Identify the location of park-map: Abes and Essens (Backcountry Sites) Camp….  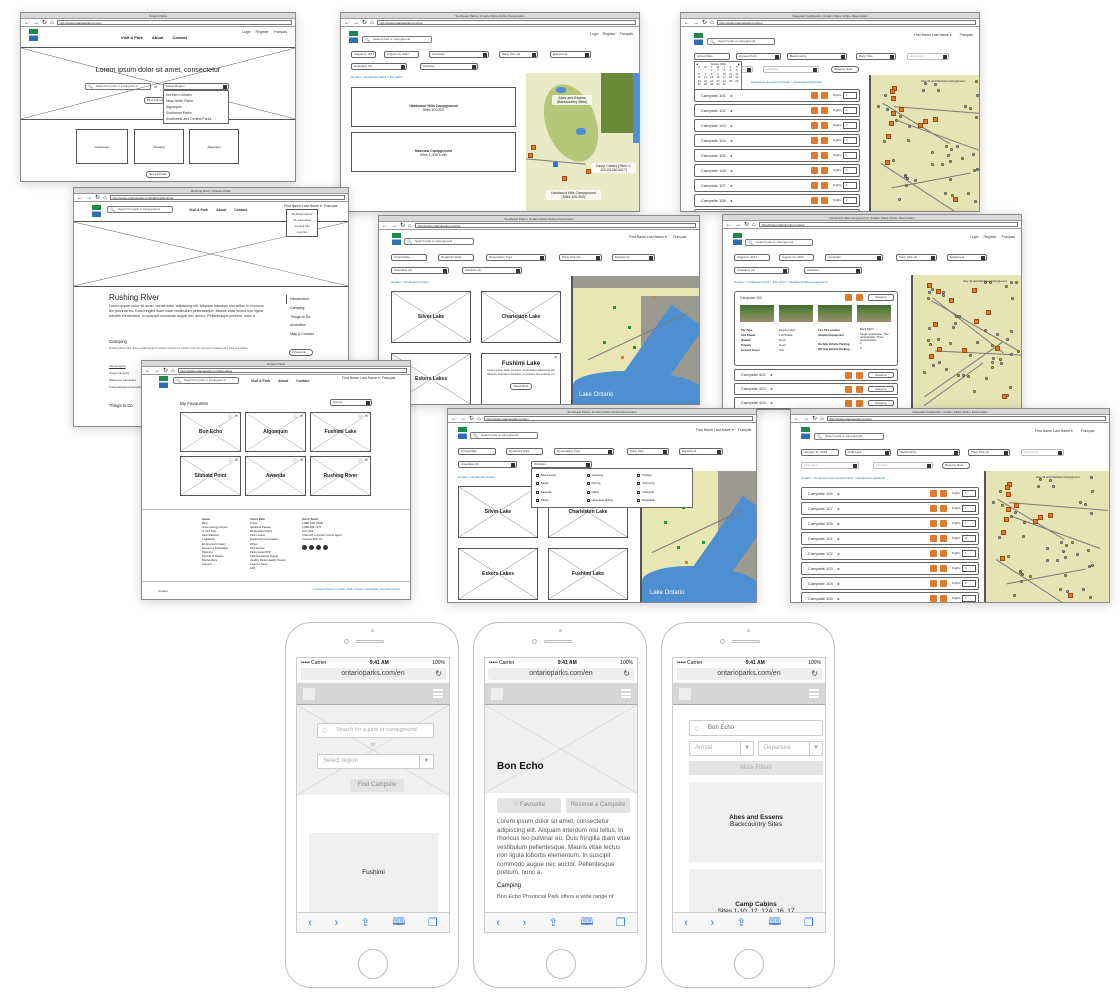
(582, 142).